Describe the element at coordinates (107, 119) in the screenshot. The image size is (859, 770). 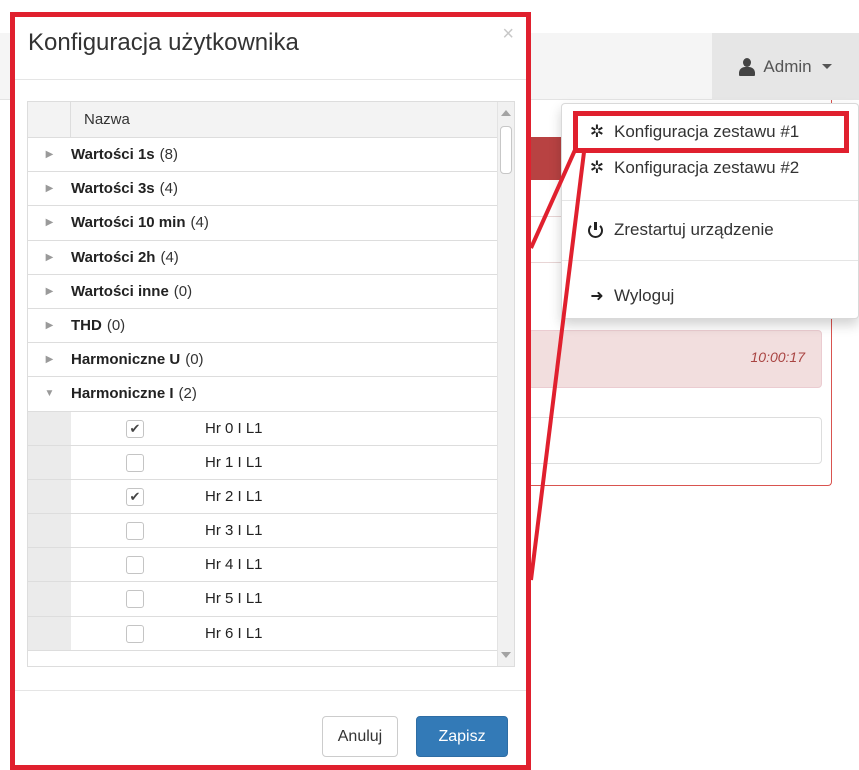
I see `column-header-name: Nazwa` at that location.